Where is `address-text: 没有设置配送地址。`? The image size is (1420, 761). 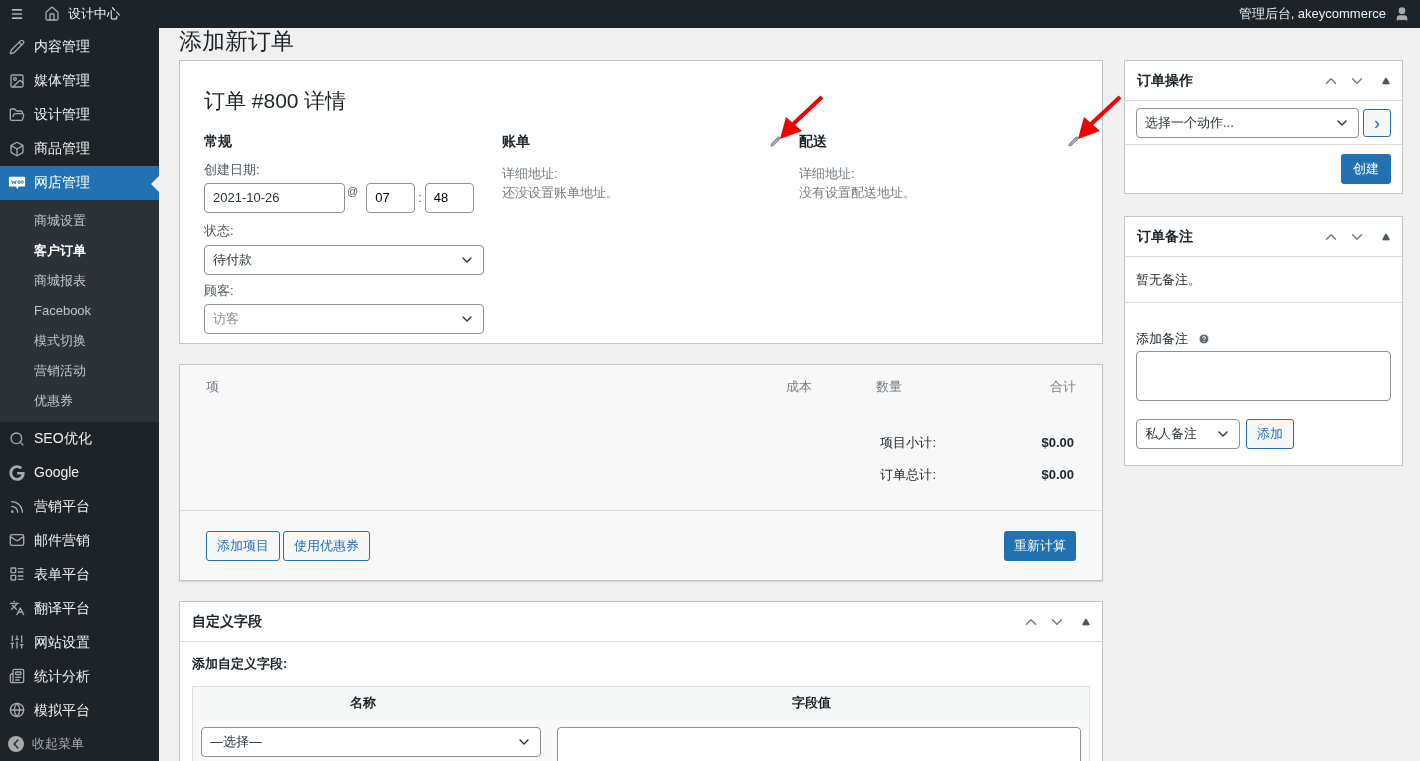 address-text: 没有设置配送地址。 is located at coordinates (858, 193).